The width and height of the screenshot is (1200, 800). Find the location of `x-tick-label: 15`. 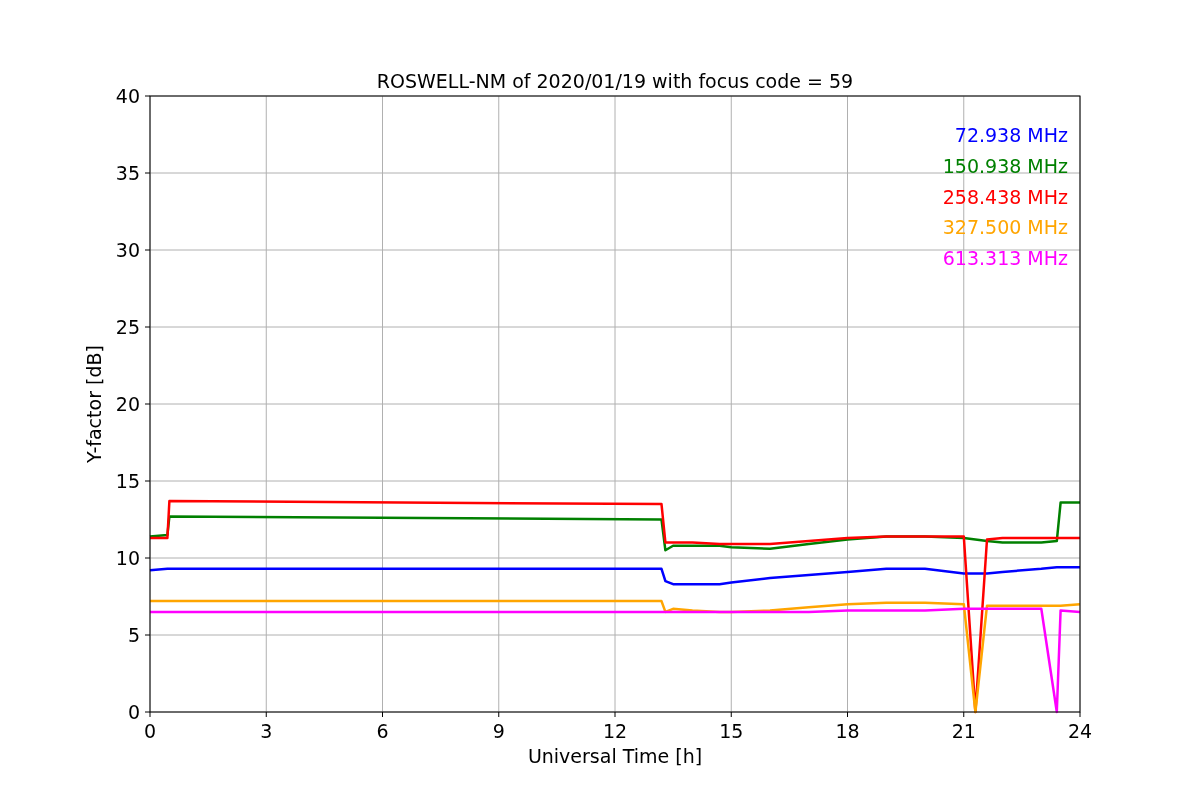

x-tick-label: 15 is located at coordinates (731, 731).